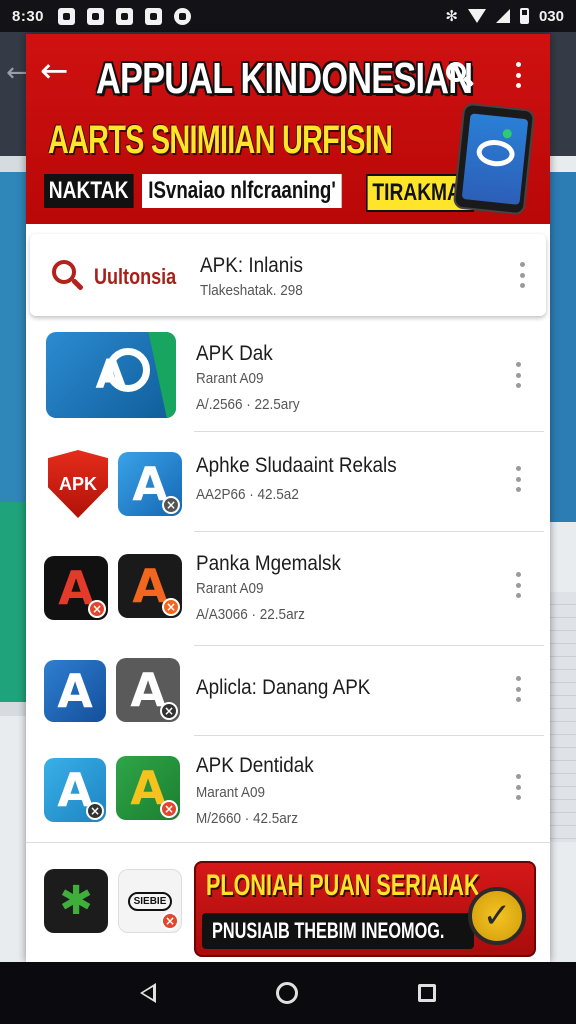  I want to click on app-meta: M/2660 · 42.5arz, so click(247, 818).